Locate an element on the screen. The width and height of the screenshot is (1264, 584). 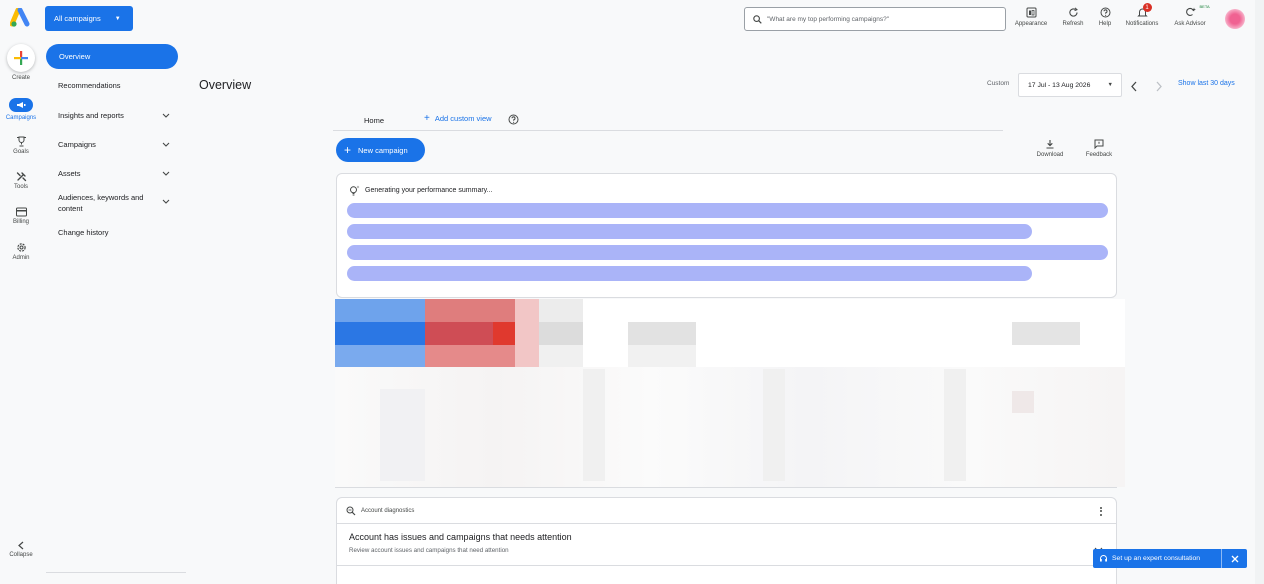
campaign-scope-selector: All campaigns ▼ is located at coordinates (89, 18).